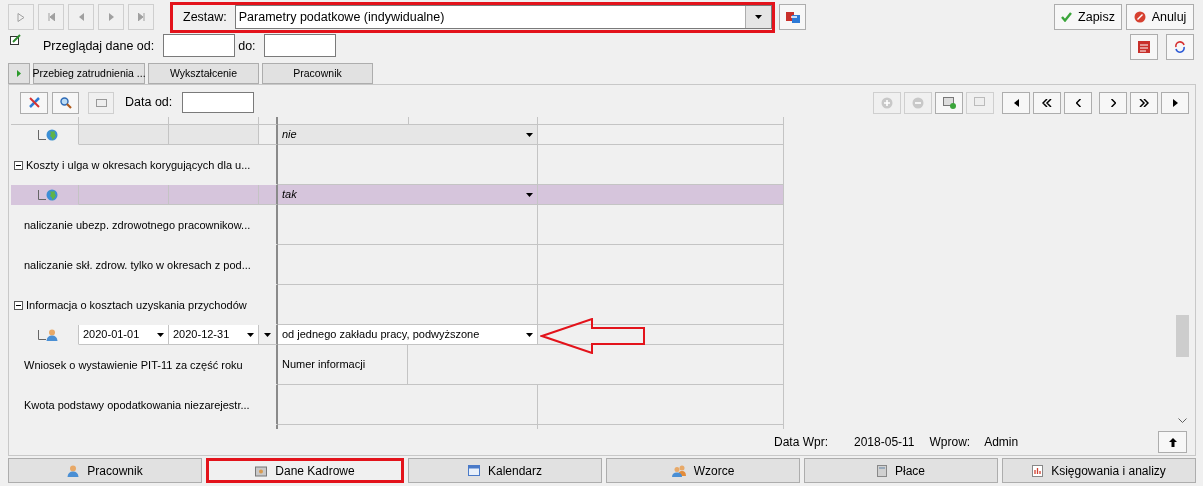 This screenshot has height=486, width=1203. I want to click on search-icon, so click(65, 102).